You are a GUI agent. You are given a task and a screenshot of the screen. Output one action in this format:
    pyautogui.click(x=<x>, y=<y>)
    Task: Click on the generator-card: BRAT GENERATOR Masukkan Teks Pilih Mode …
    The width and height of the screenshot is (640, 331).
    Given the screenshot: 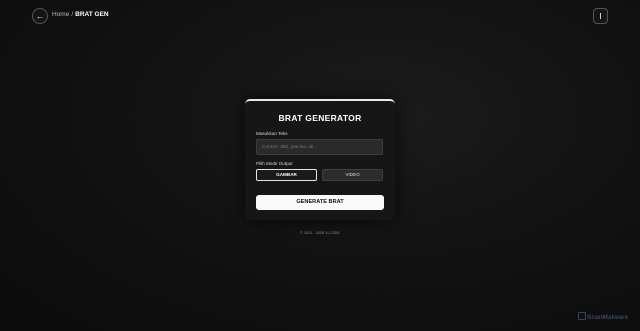 What is the action you would take?
    pyautogui.click(x=320, y=159)
    